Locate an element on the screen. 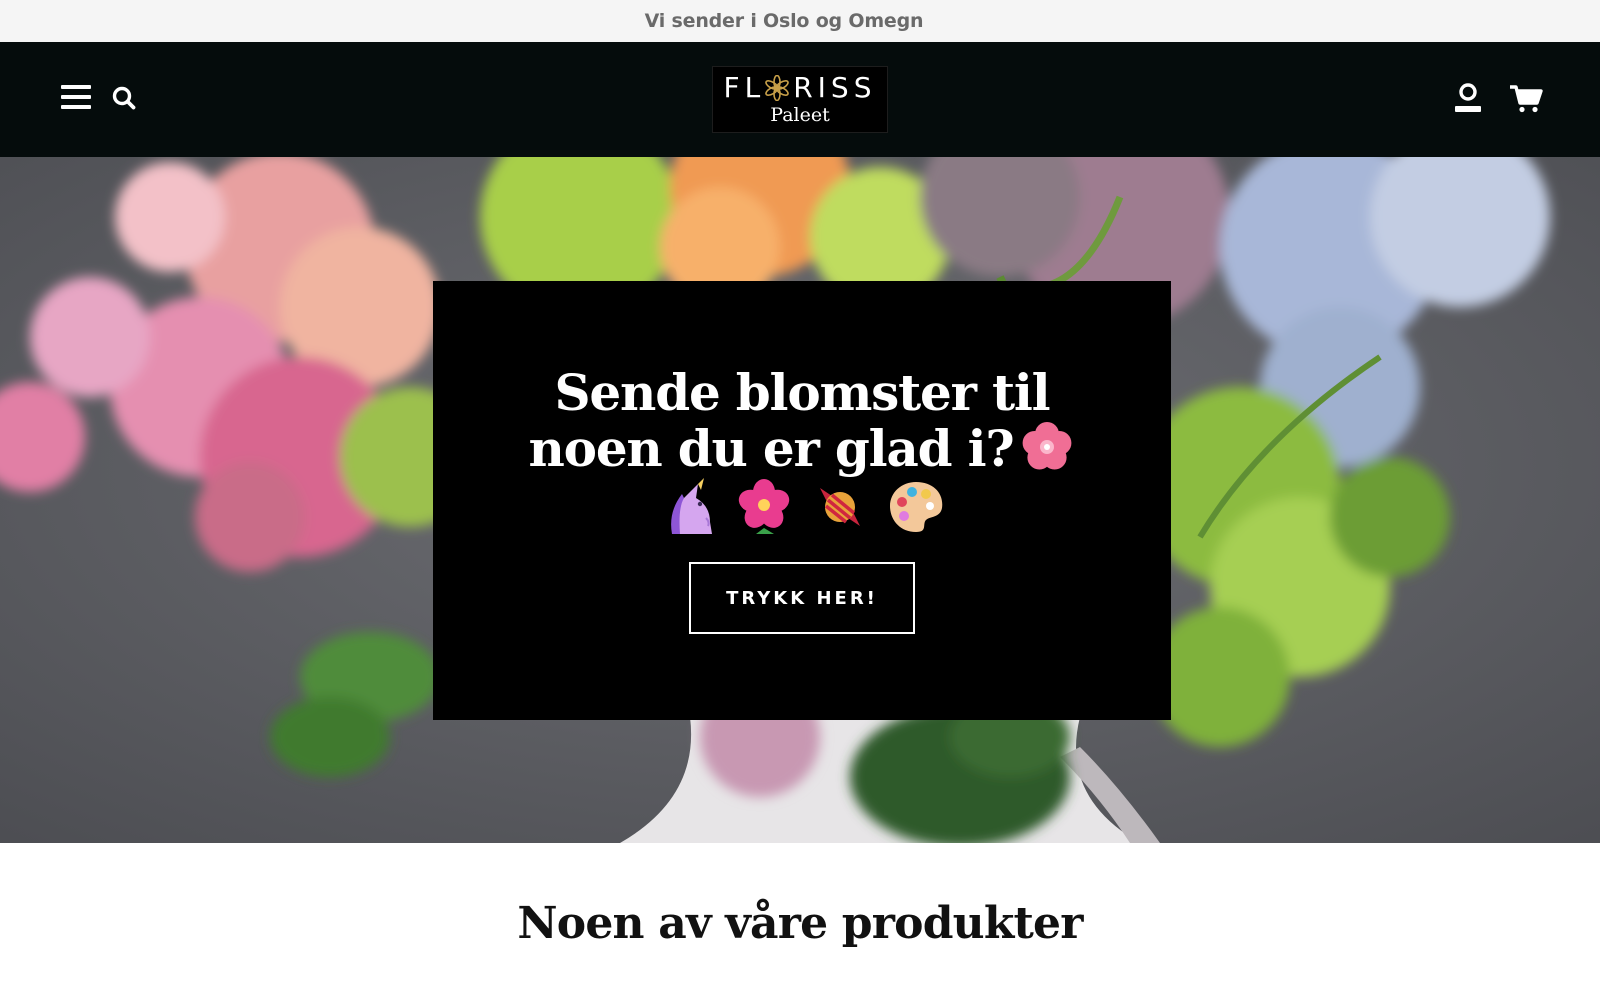  announcement-bar: Vi sender i Oslo og Omegn is located at coordinates (800, 21).